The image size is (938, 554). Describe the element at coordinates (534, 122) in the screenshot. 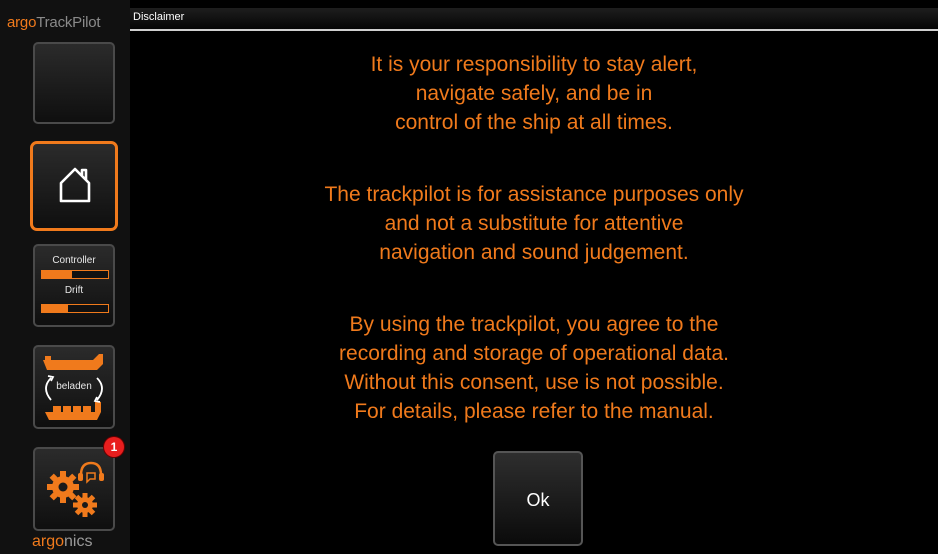

I see `paragraph-line: control of the ship at all times.` at that location.